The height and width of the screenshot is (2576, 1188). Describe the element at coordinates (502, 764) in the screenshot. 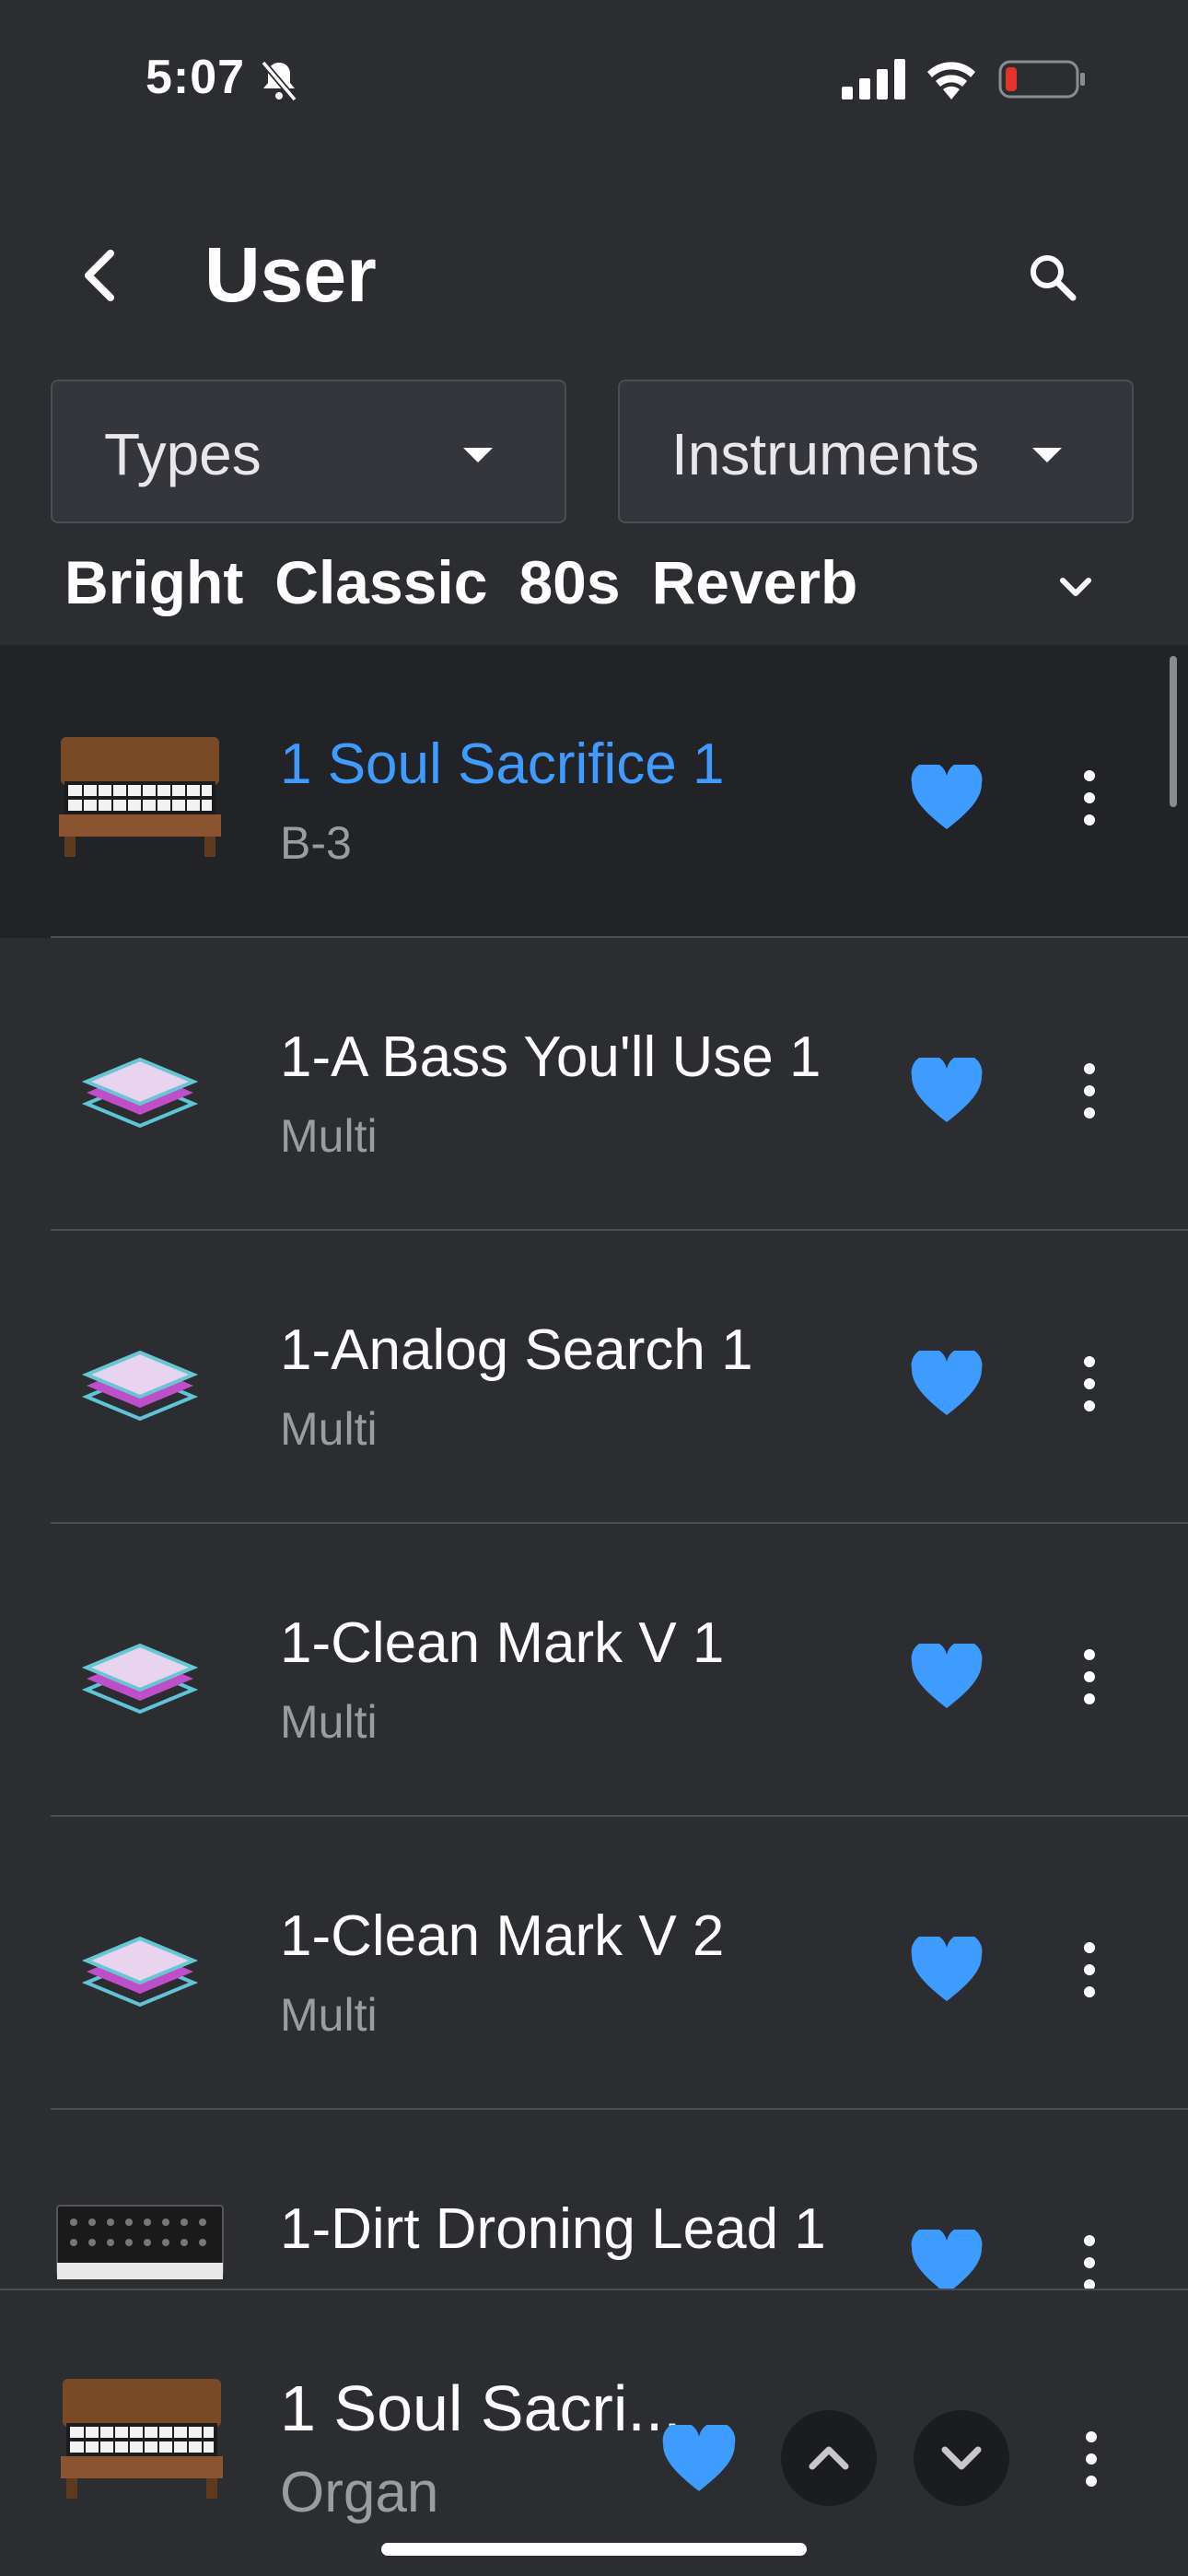

I see `preset-name: 1 Soul Sacrifice 1` at that location.